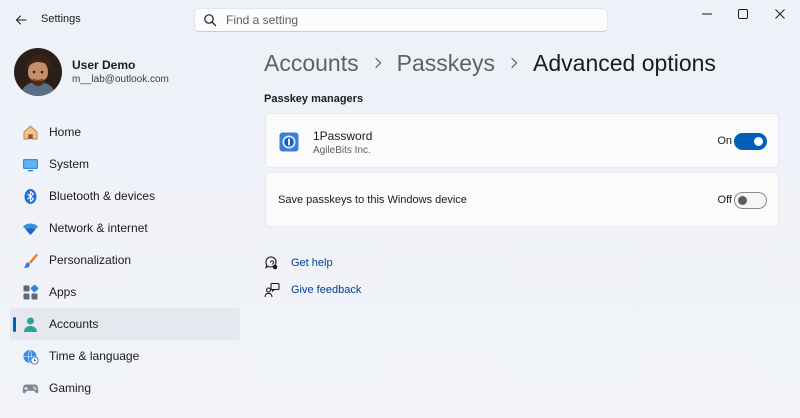 The width and height of the screenshot is (800, 418). Describe the element at coordinates (30, 356) in the screenshot. I see `globe-clock-icon` at that location.